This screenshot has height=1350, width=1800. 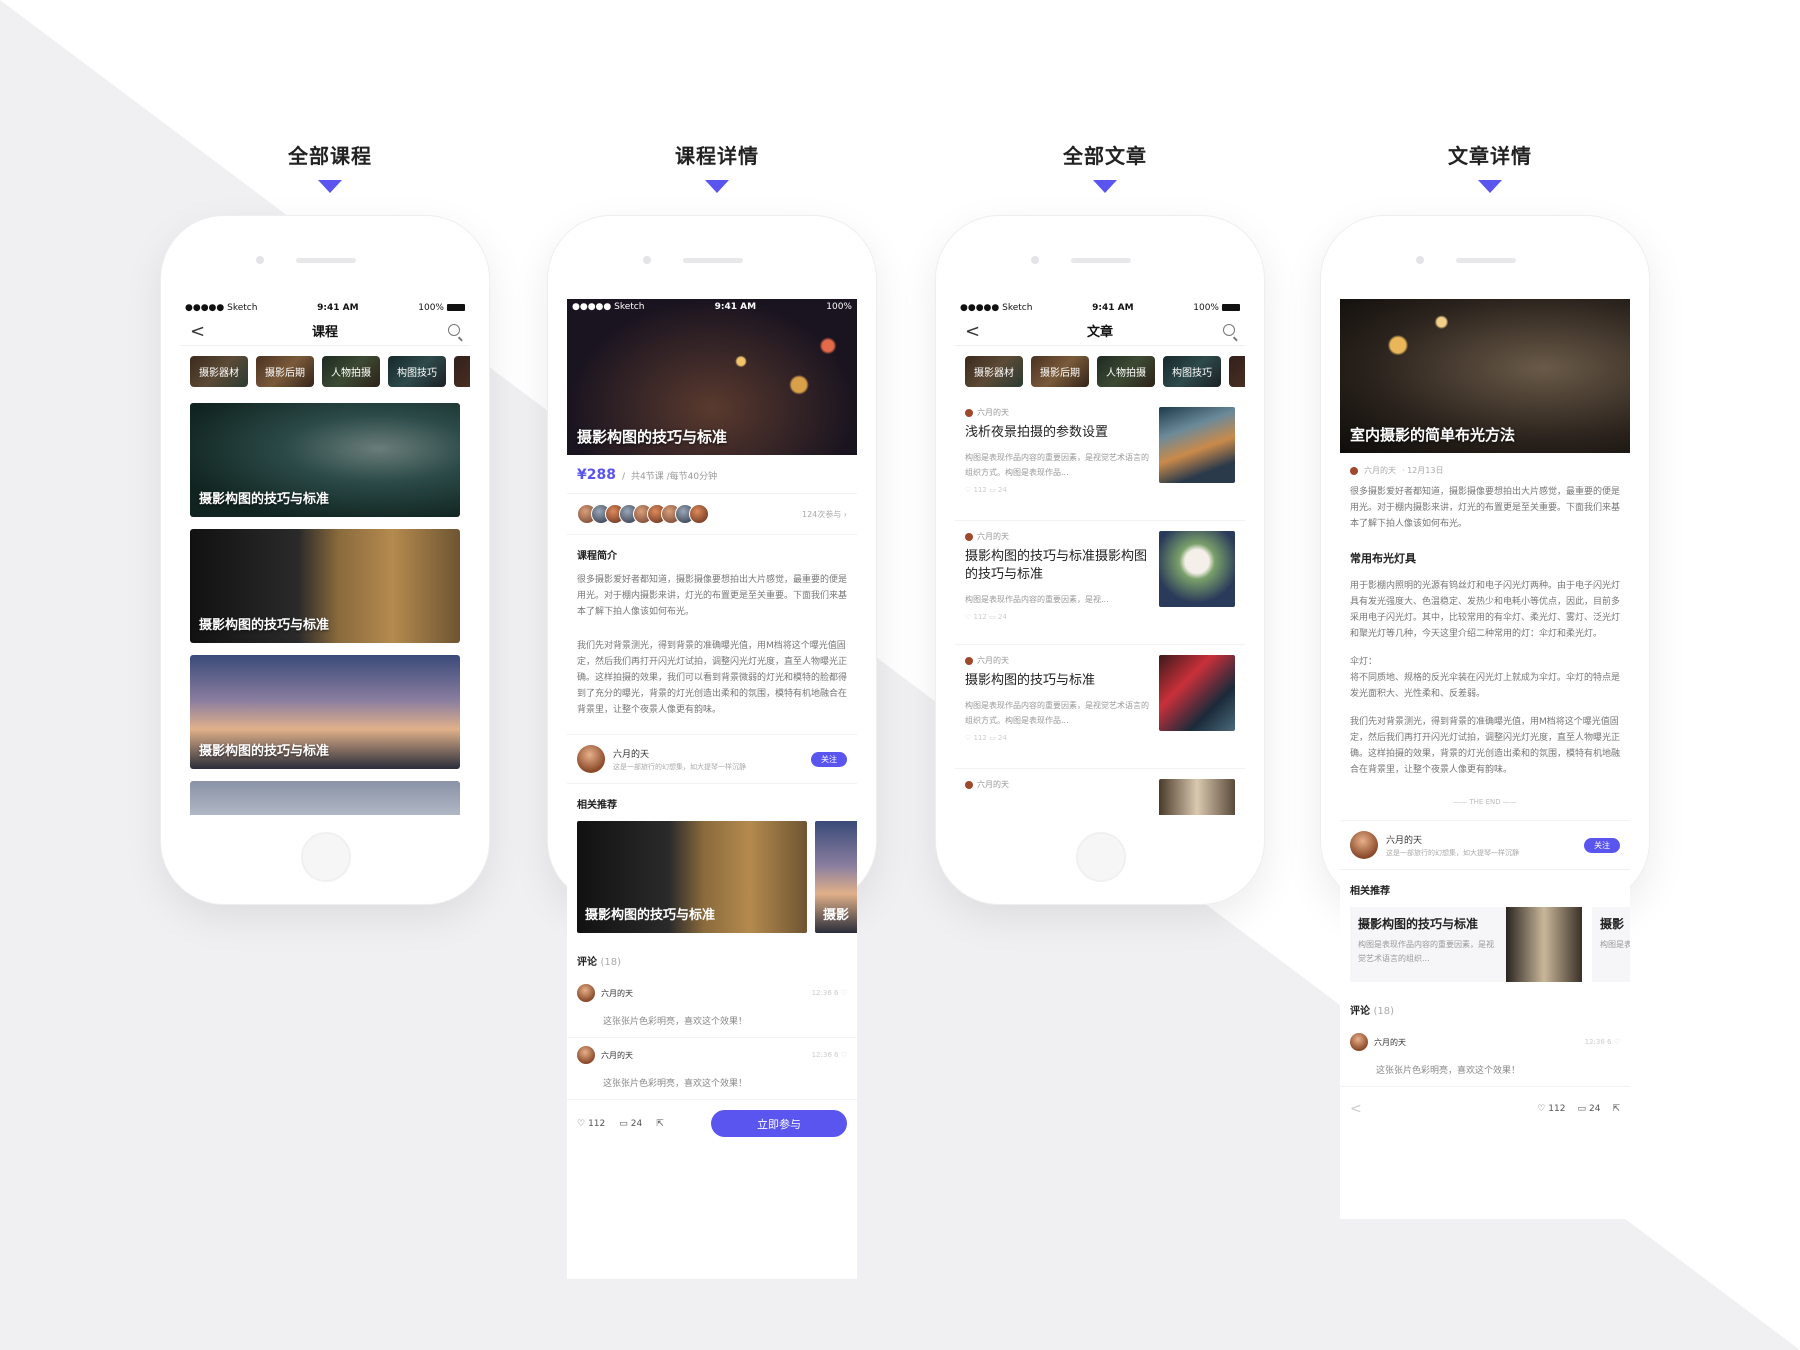 I want to click on join-button: 立即参与, so click(x=779, y=1123).